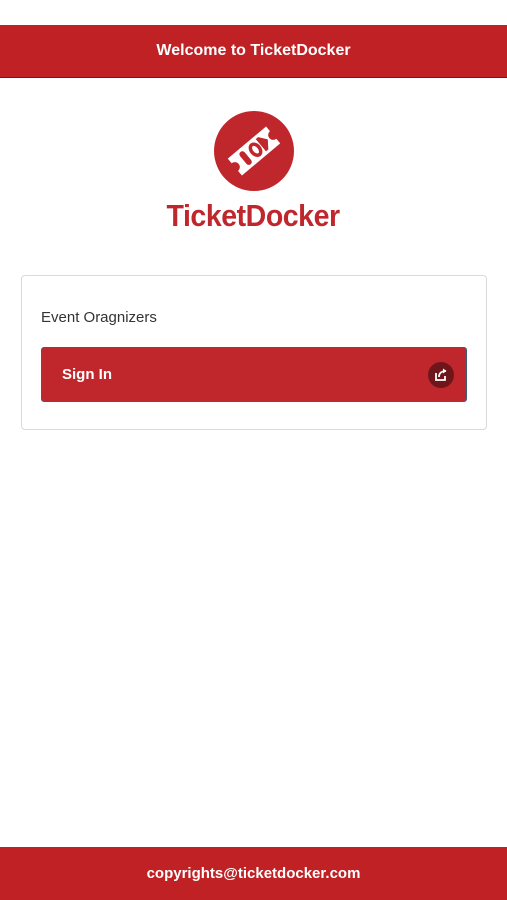  I want to click on sign-in-label: Sign In, so click(87, 374).